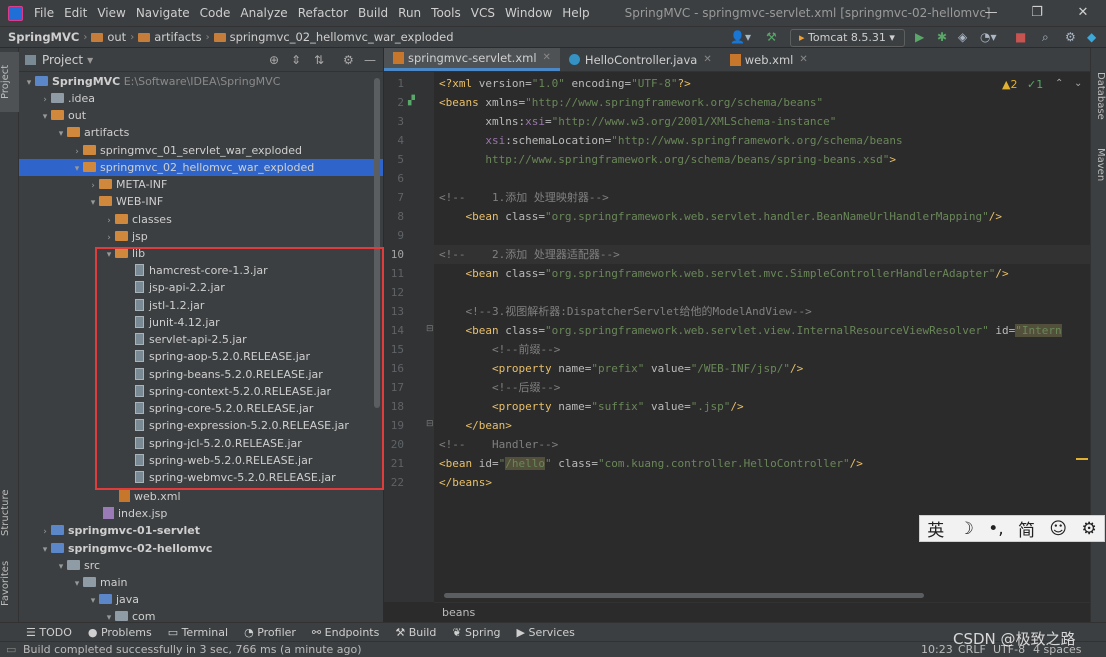 This screenshot has width=1106, height=657. What do you see at coordinates (323, 13) in the screenshot?
I see `menu-refactor: Refactor` at bounding box center [323, 13].